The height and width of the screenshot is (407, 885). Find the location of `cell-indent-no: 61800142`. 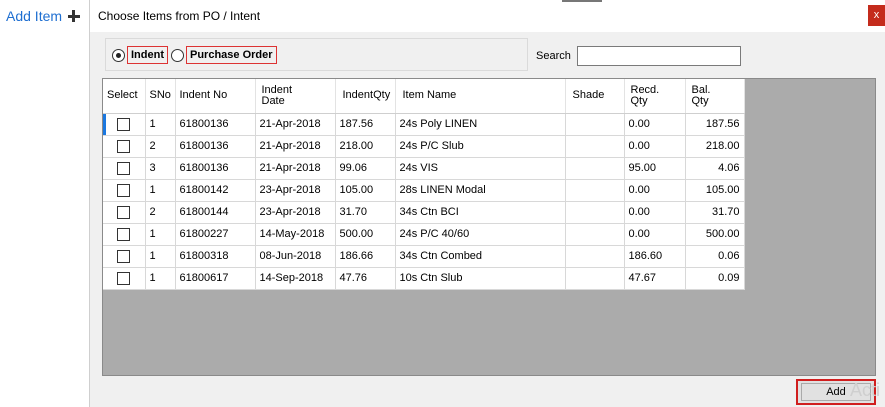

cell-indent-no: 61800142 is located at coordinates (215, 190).